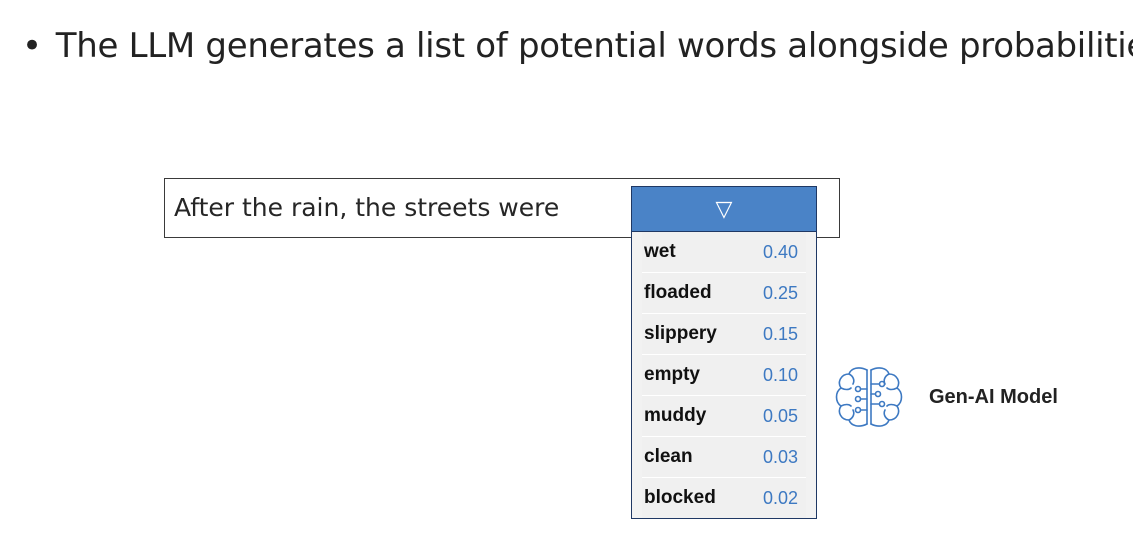 Image resolution: width=1133 pixels, height=537 pixels. Describe the element at coordinates (724, 457) in the screenshot. I see `dropdown-option: clean 0.03` at that location.